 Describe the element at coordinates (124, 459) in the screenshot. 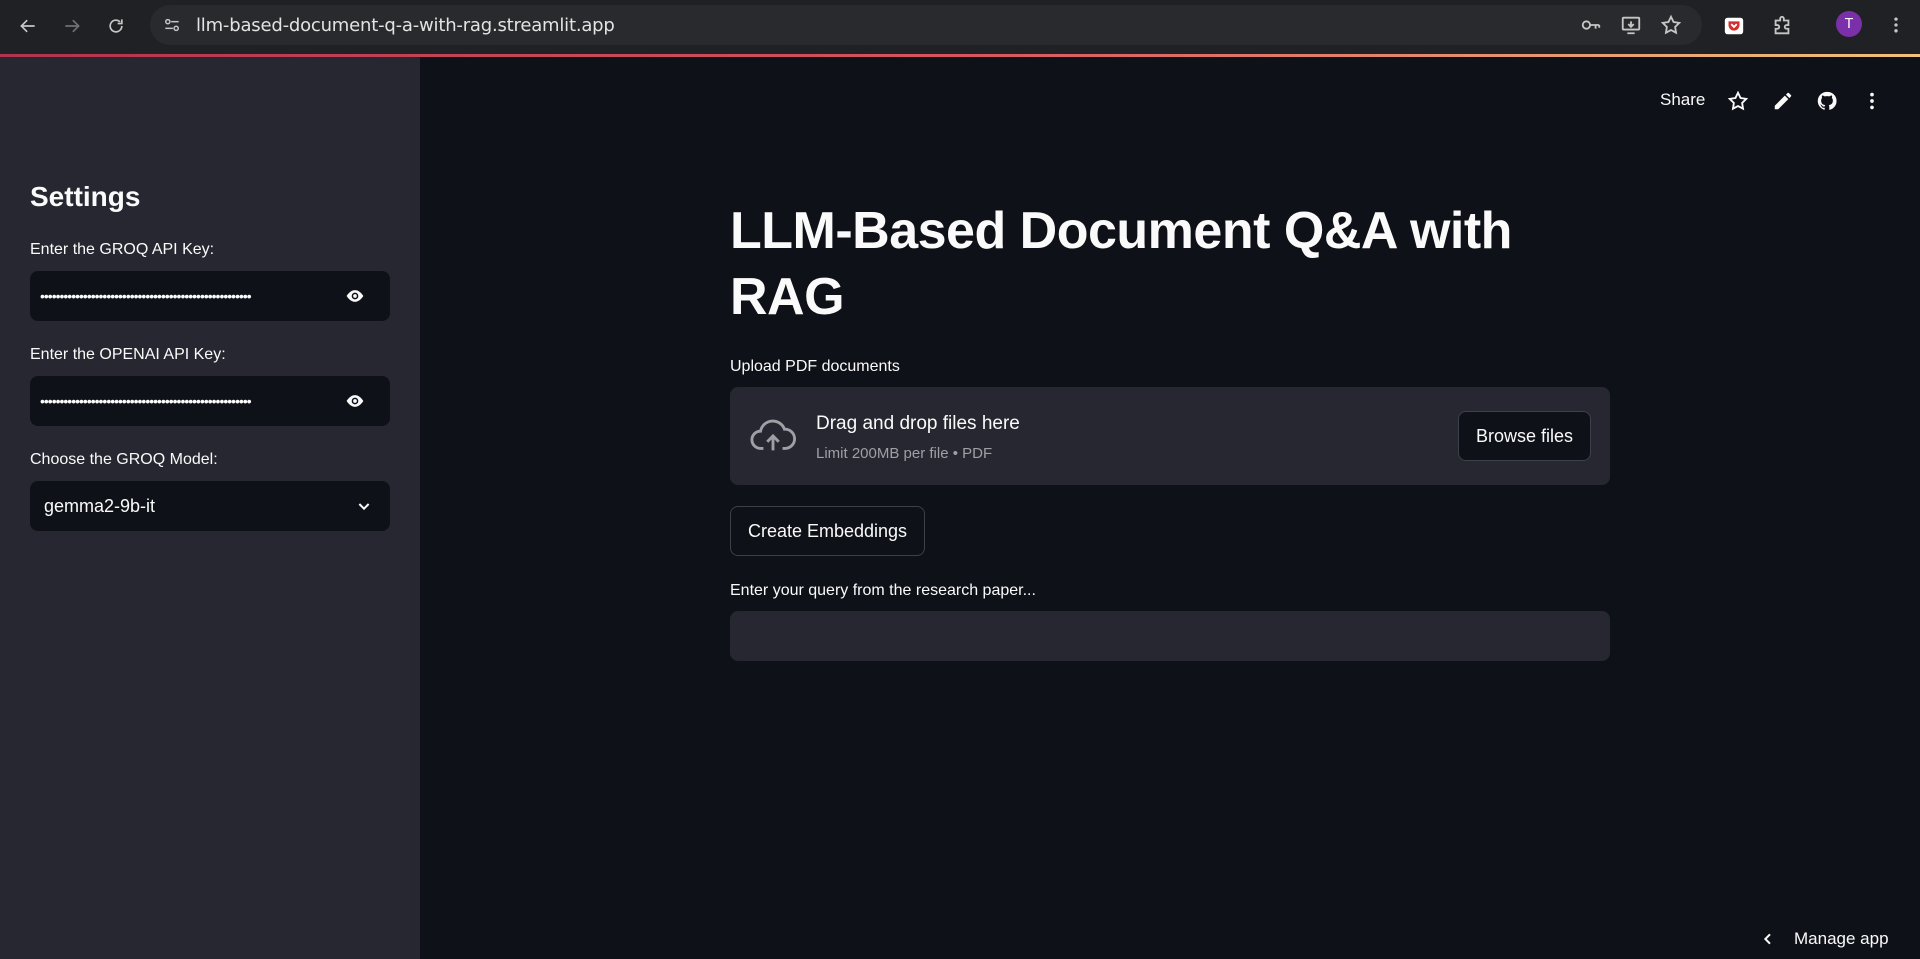

I see `model-select-label: Choose the GROQ Model:` at that location.